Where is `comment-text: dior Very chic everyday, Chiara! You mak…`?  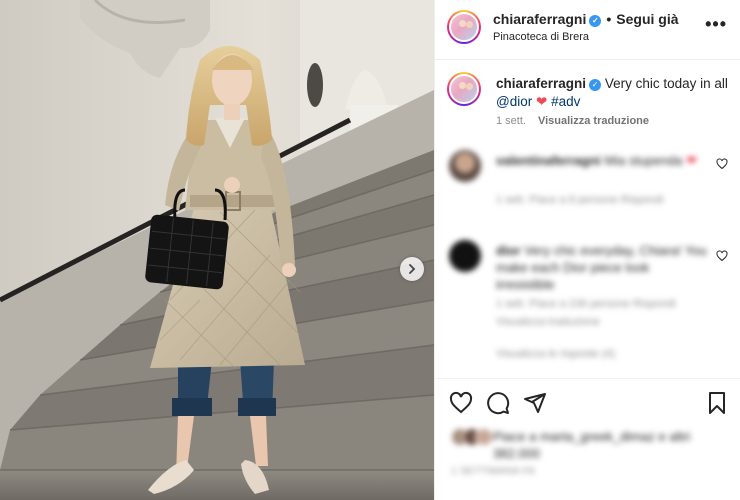
comment-text: dior Very chic everyday, Chiara! You mak… is located at coordinates (603, 267).